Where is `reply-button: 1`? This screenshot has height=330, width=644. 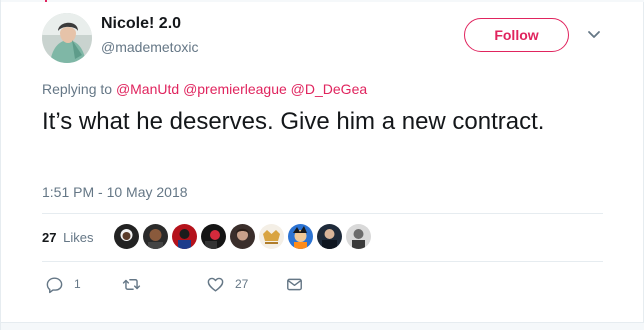 reply-button: 1 is located at coordinates (63, 284).